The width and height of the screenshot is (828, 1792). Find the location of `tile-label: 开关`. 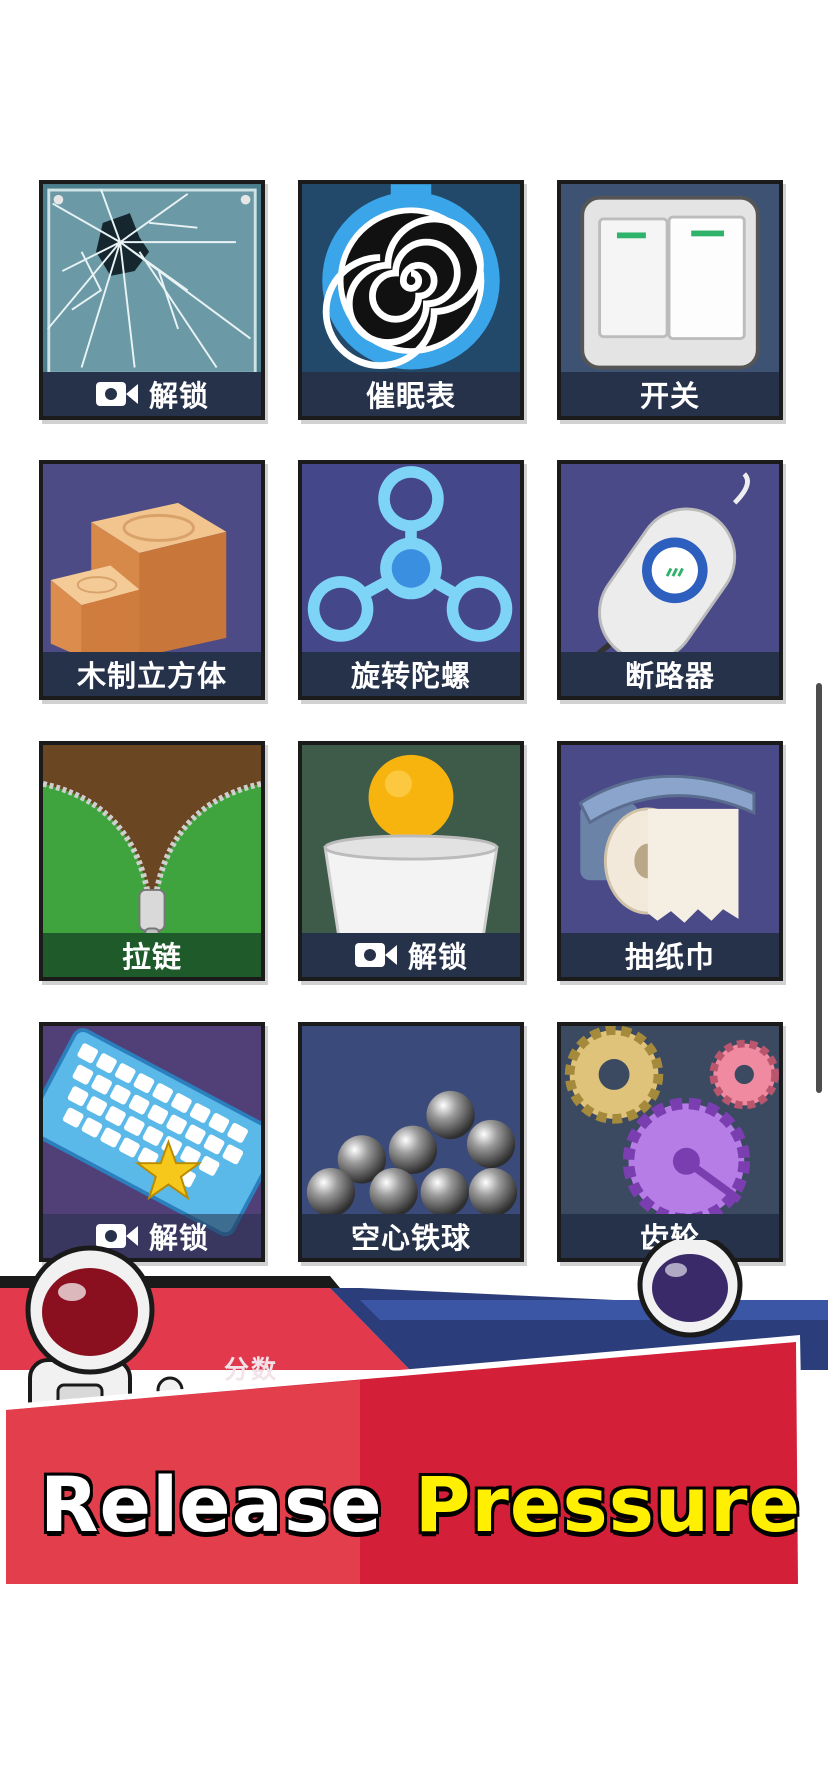

tile-label: 开关 is located at coordinates (669, 396).